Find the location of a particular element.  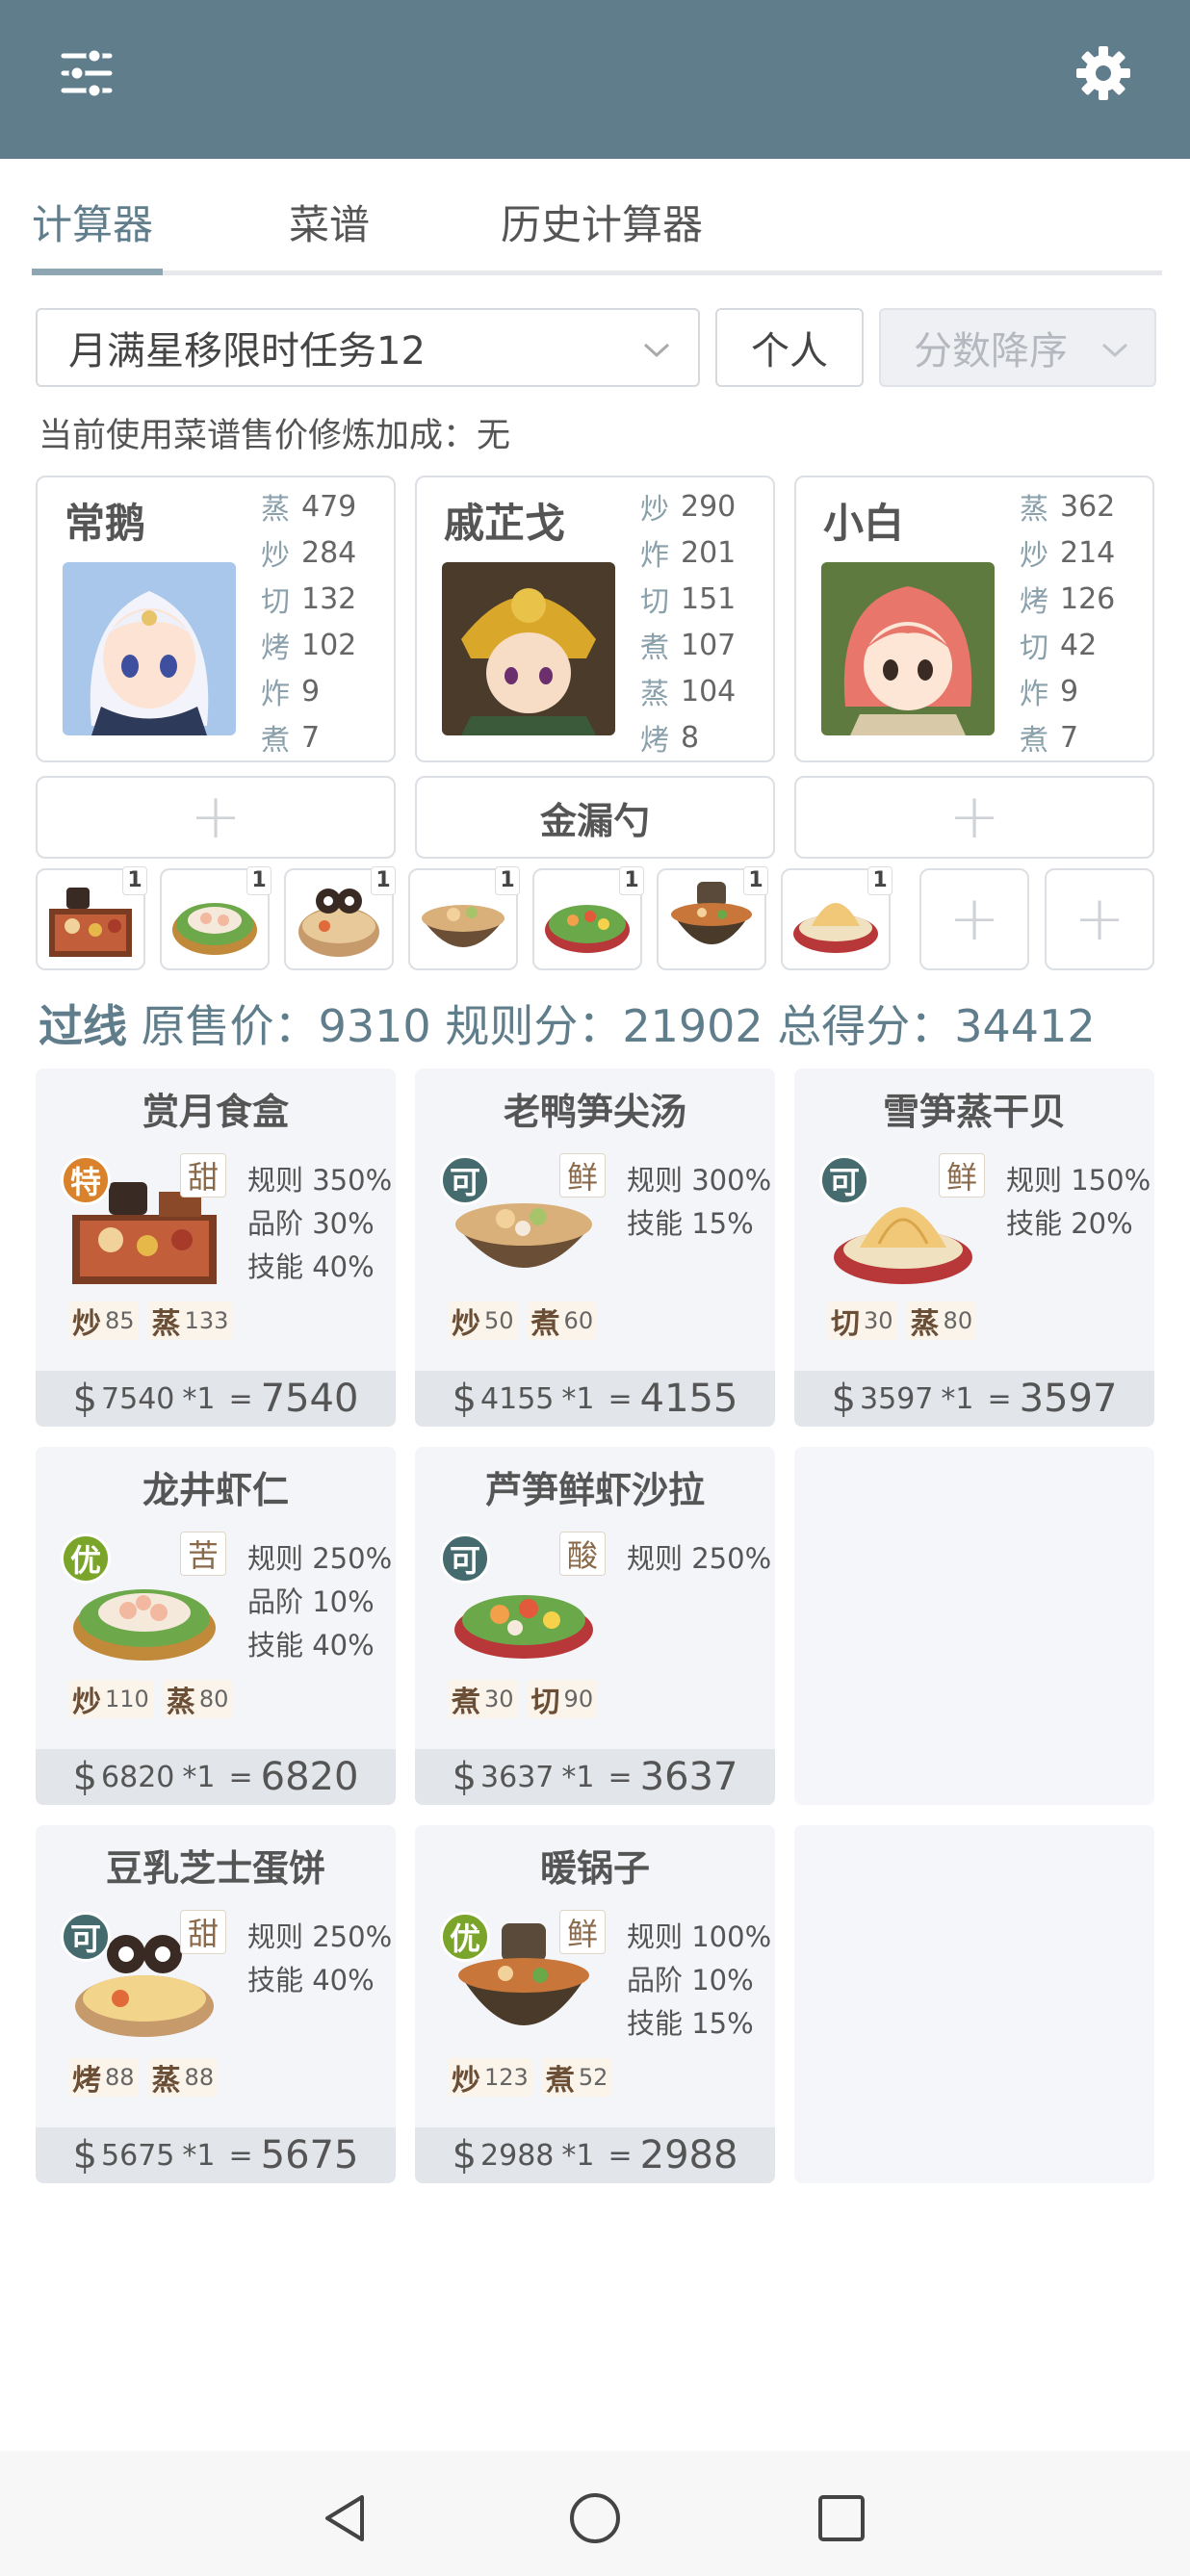

task-select: 月满星移限时任务12 is located at coordinates (368, 348).